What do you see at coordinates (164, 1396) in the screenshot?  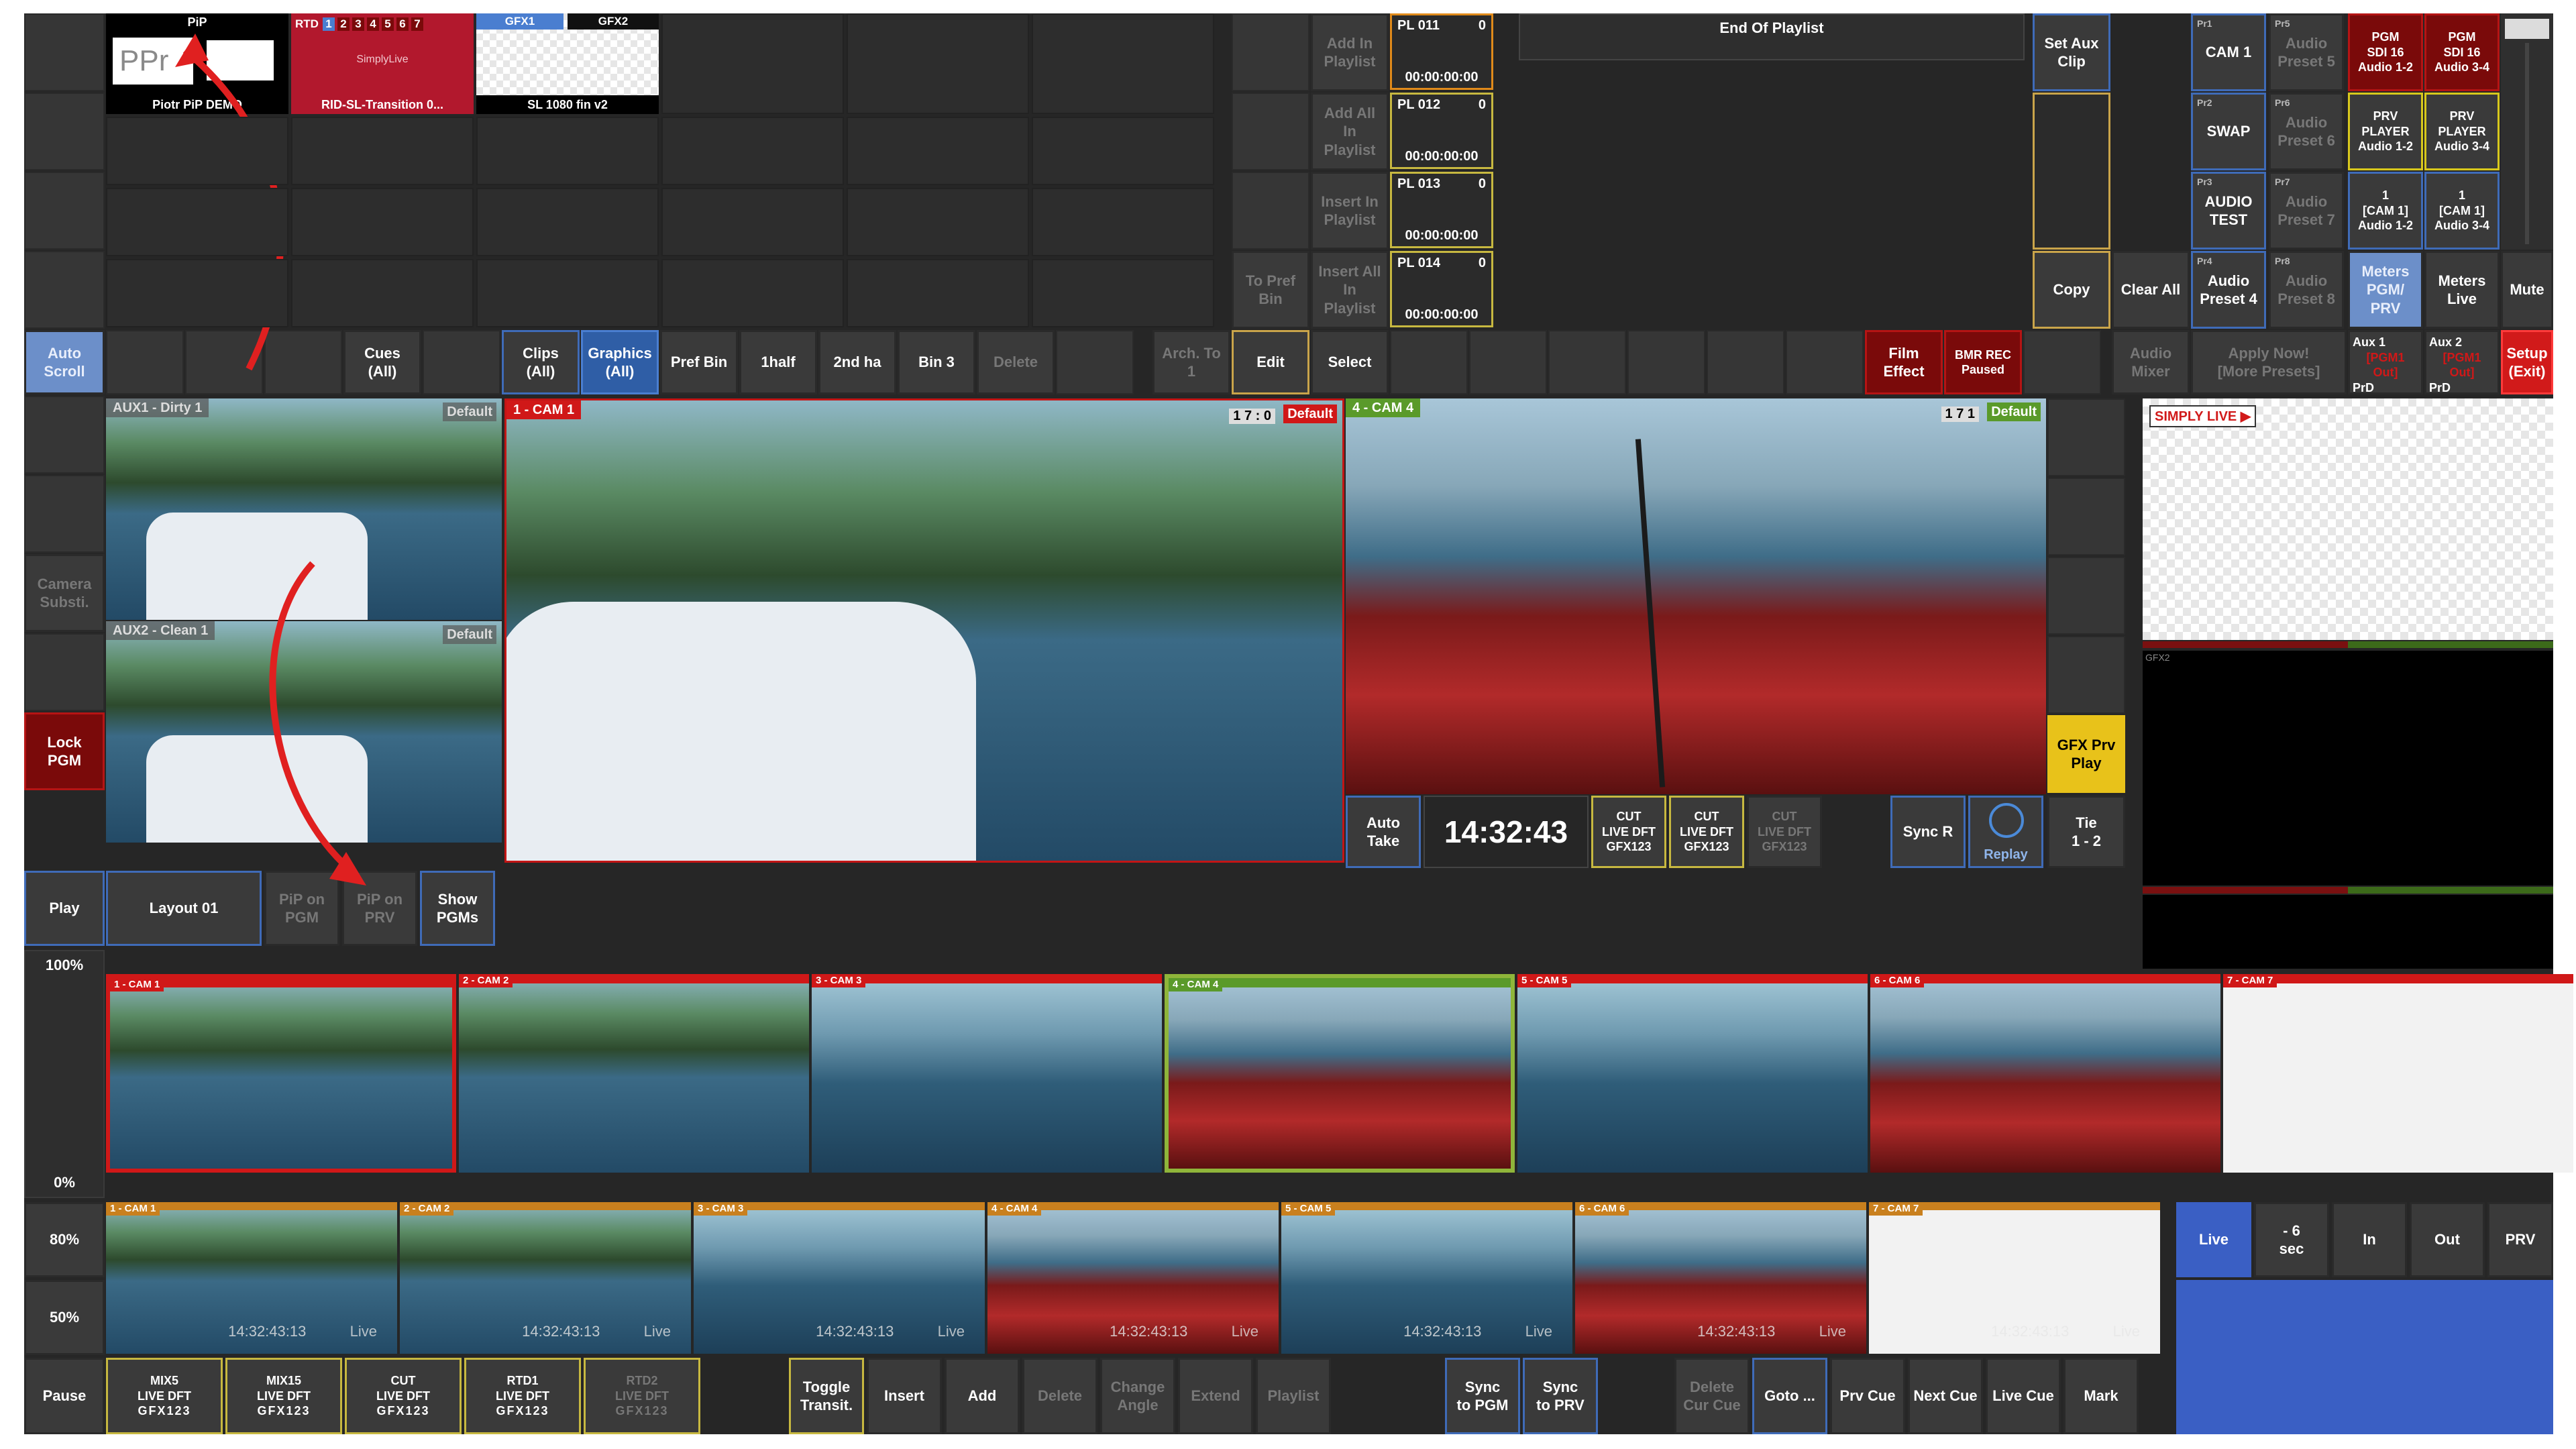 I see `mix5-transition-button: MIX5 LIVE DFT GFX123` at bounding box center [164, 1396].